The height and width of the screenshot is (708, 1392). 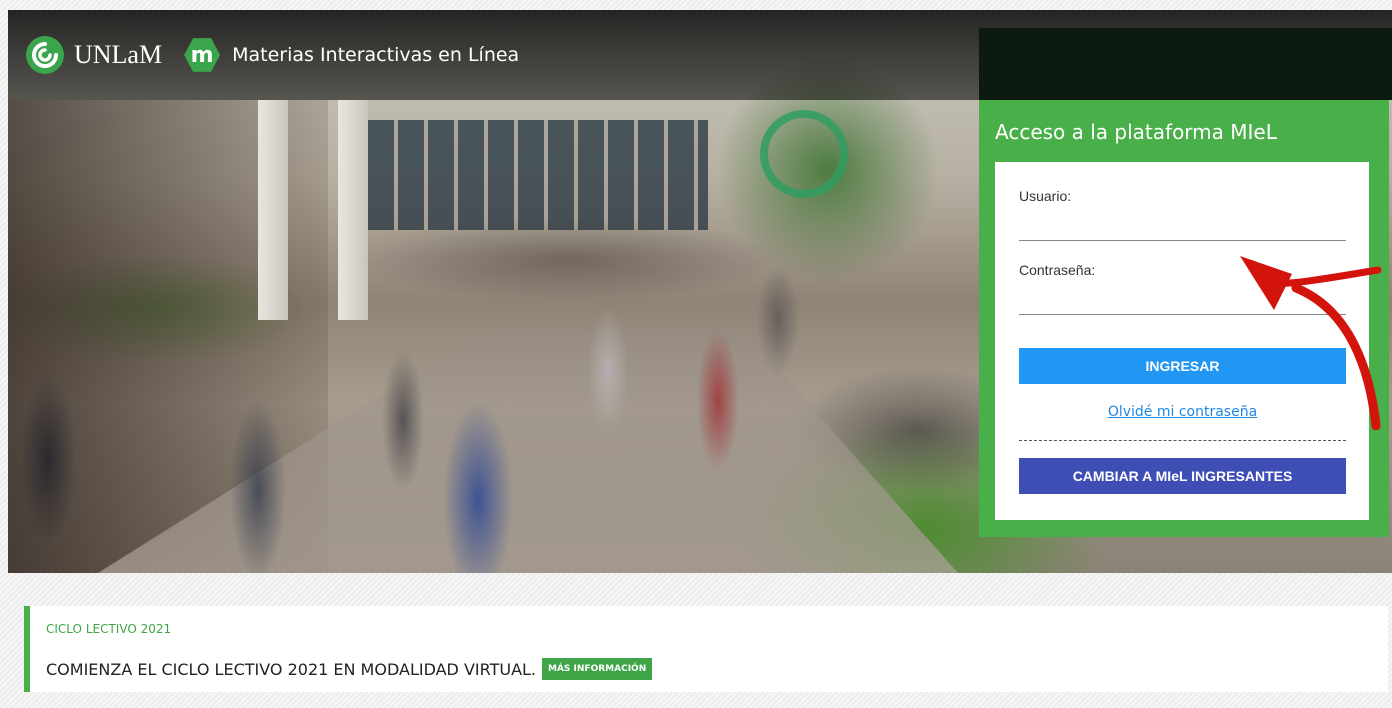 What do you see at coordinates (1045, 196) in the screenshot?
I see `username-label: Usuario:` at bounding box center [1045, 196].